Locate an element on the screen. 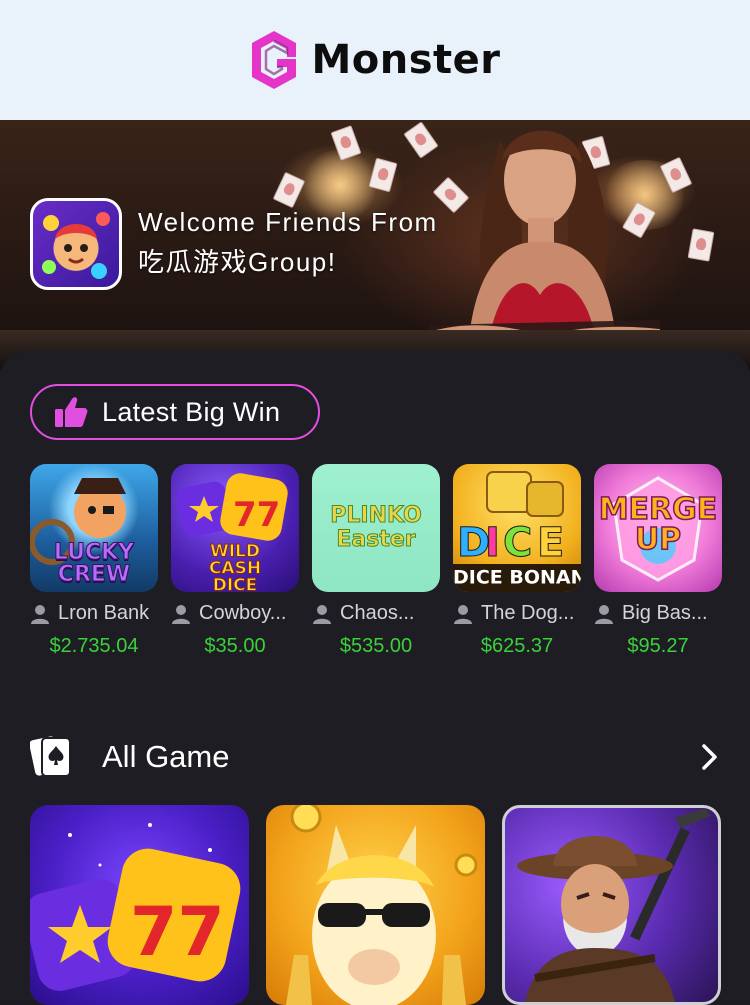 The image size is (750, 1005). win-amount: $95.27 is located at coordinates (658, 646).